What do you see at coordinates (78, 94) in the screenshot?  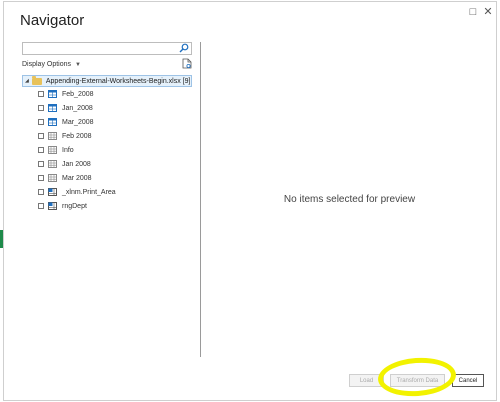 I see `tree-item-label: Feb_2008` at bounding box center [78, 94].